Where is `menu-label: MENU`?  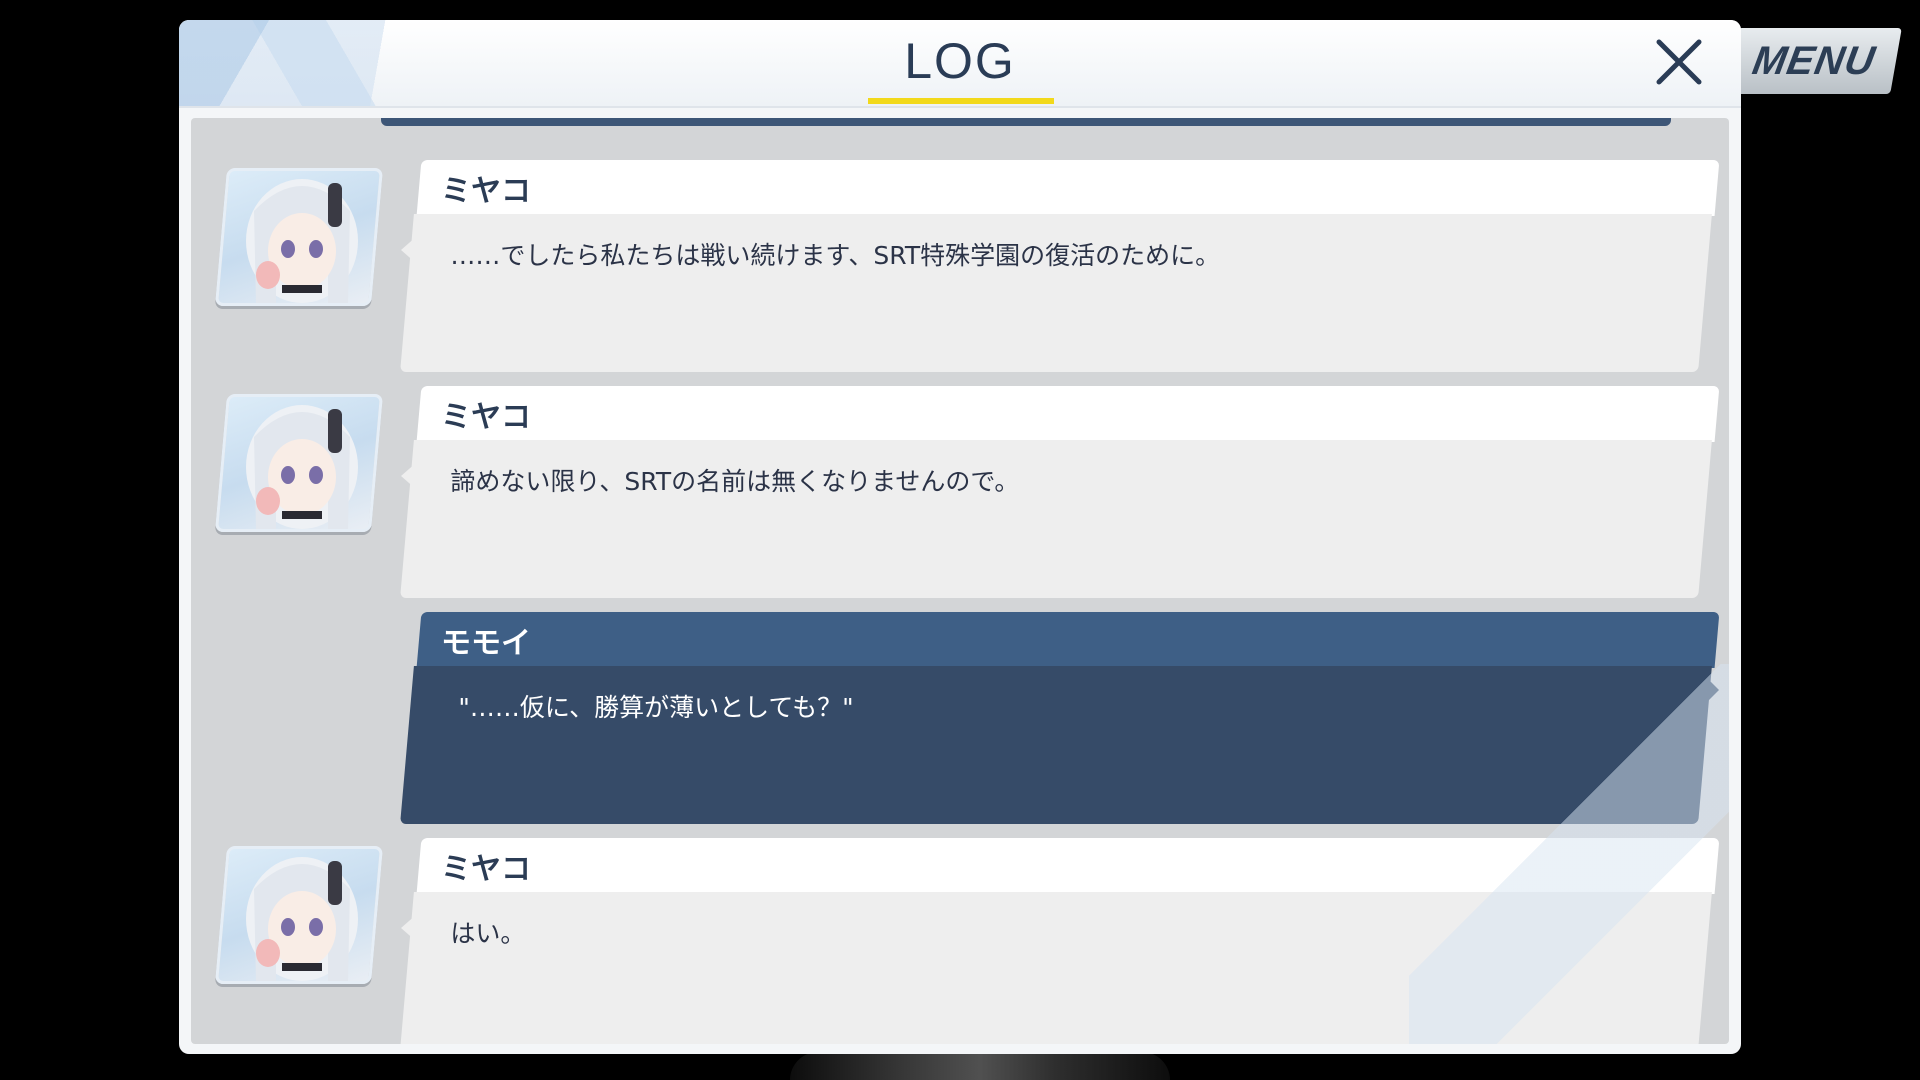 menu-label: MENU is located at coordinates (1814, 60).